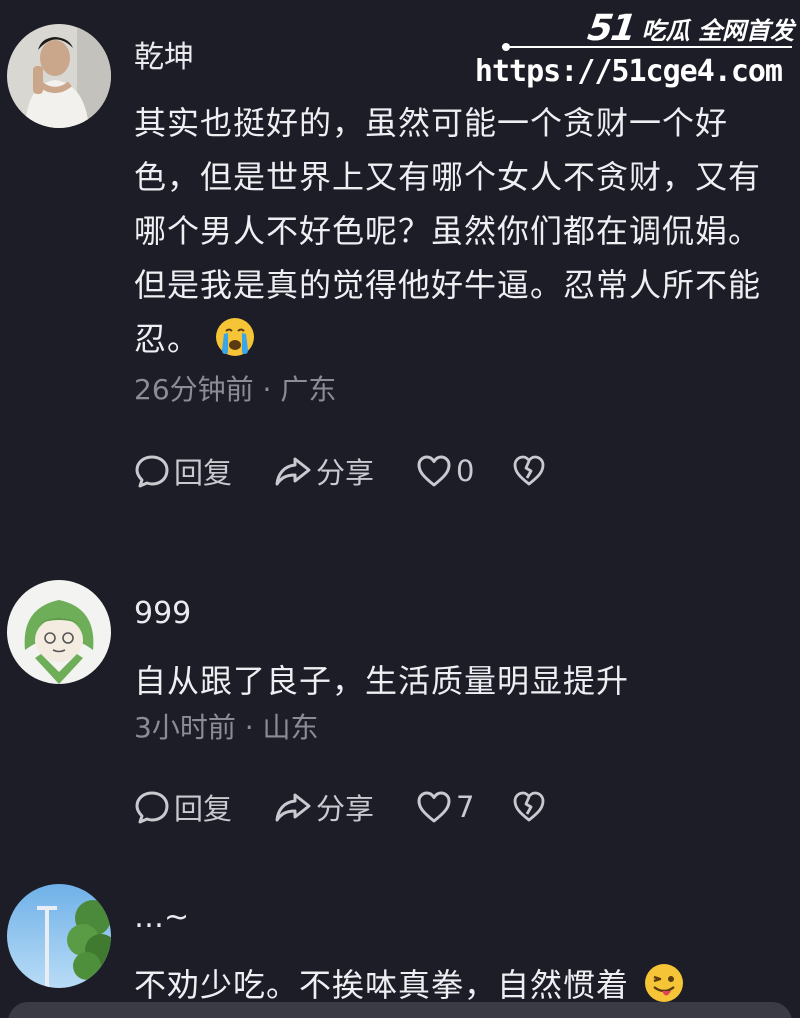 The image size is (800, 1018). What do you see at coordinates (664, 983) in the screenshot?
I see `winking-tongue-emoji-icon` at bounding box center [664, 983].